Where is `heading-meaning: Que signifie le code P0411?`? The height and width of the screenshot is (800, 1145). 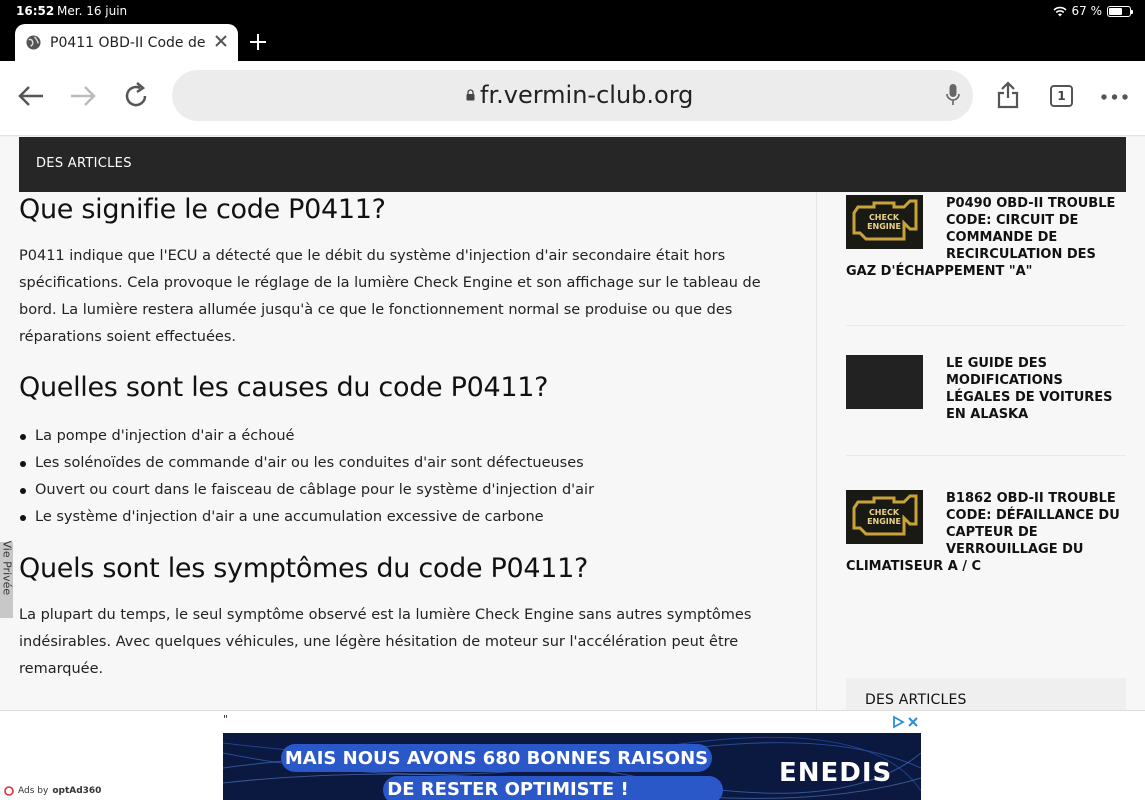 heading-meaning: Que signifie le code P0411? is located at coordinates (202, 209).